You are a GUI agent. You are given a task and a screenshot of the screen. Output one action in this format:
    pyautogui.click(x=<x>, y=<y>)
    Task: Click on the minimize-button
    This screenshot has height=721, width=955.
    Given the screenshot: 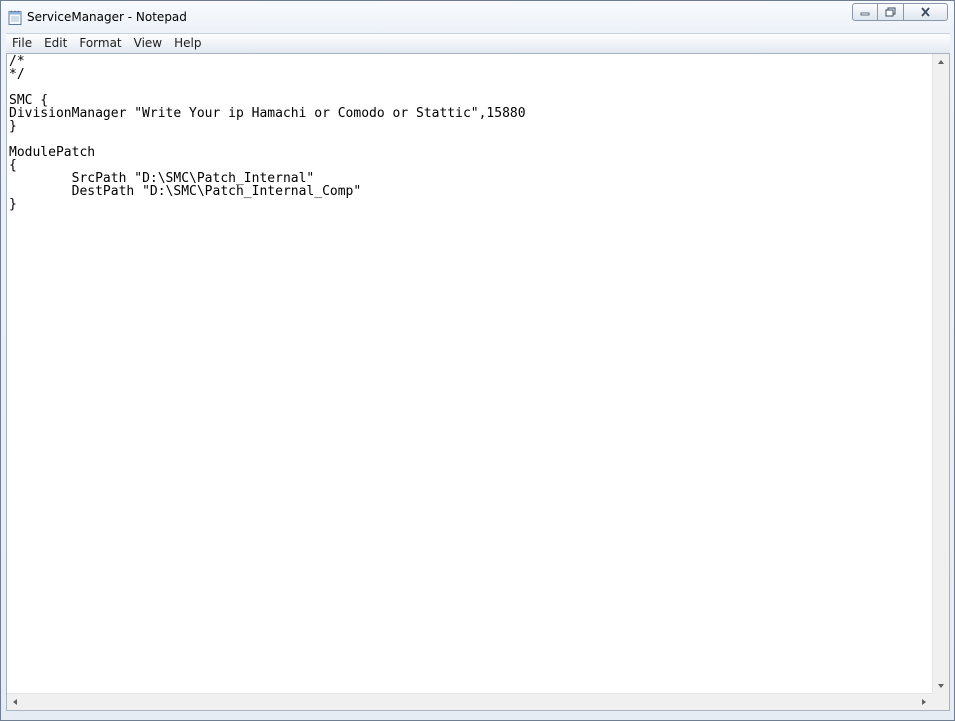 What is the action you would take?
    pyautogui.click(x=865, y=12)
    